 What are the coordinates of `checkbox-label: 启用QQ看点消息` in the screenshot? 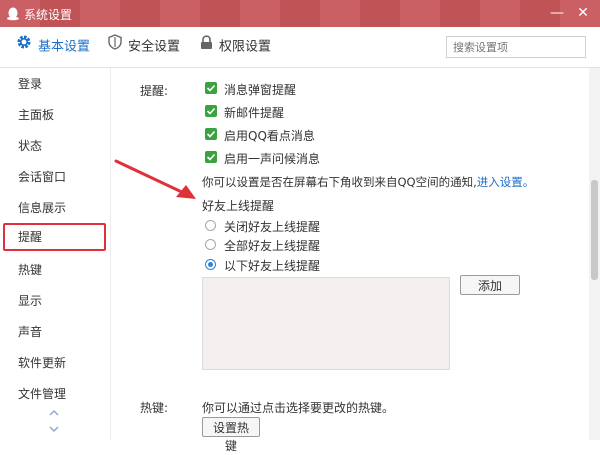 It's located at (269, 136).